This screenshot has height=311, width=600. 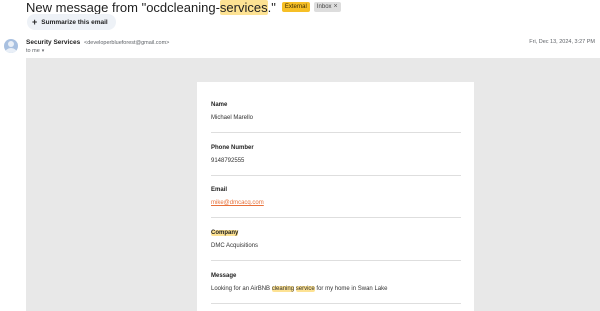 I want to click on field-value: Michael Marello, so click(x=232, y=118).